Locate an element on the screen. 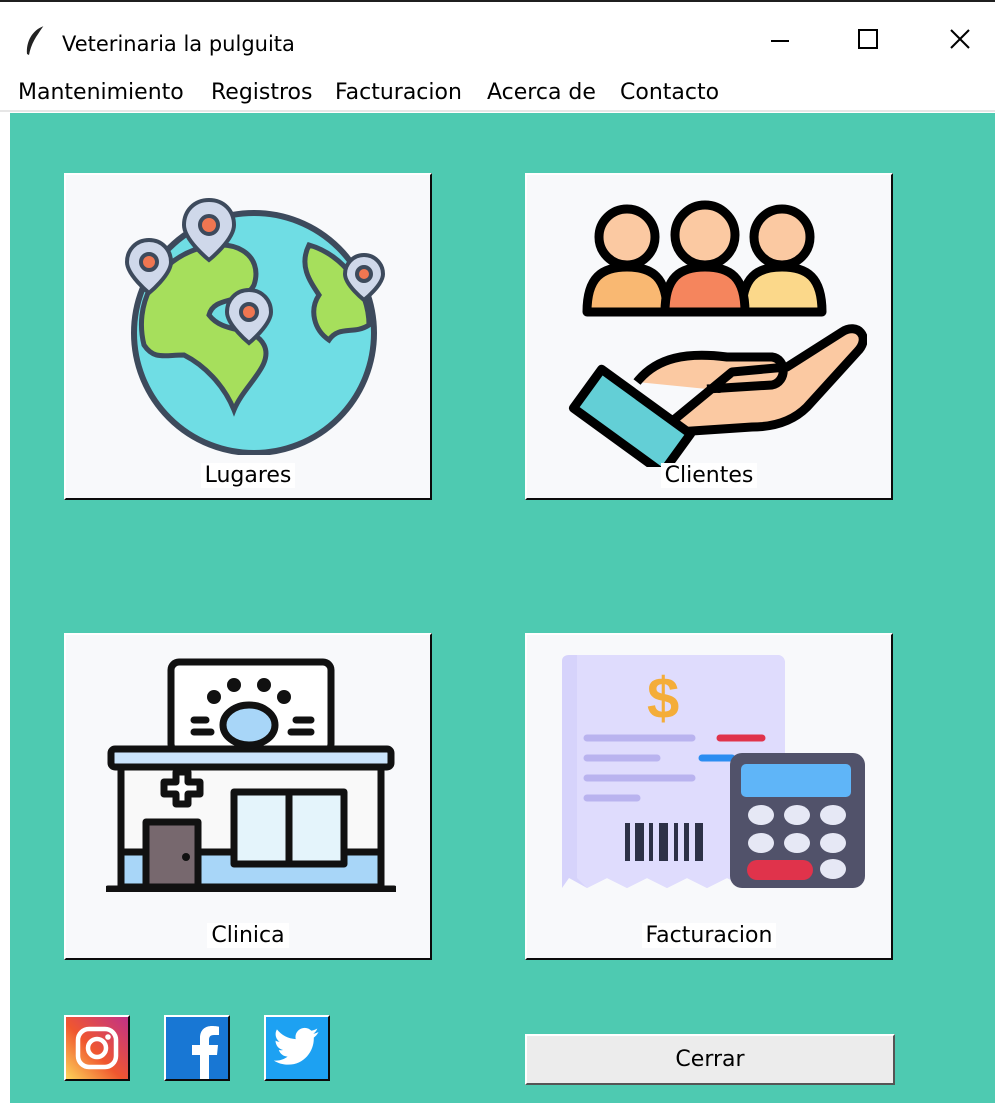  lugares-button: Lugares is located at coordinates (248, 336).